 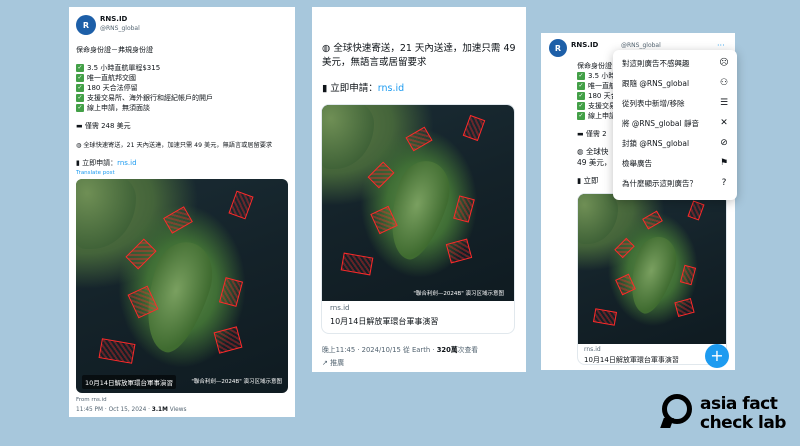 What do you see at coordinates (95, 173) in the screenshot?
I see `translate-link: Translate post` at bounding box center [95, 173].